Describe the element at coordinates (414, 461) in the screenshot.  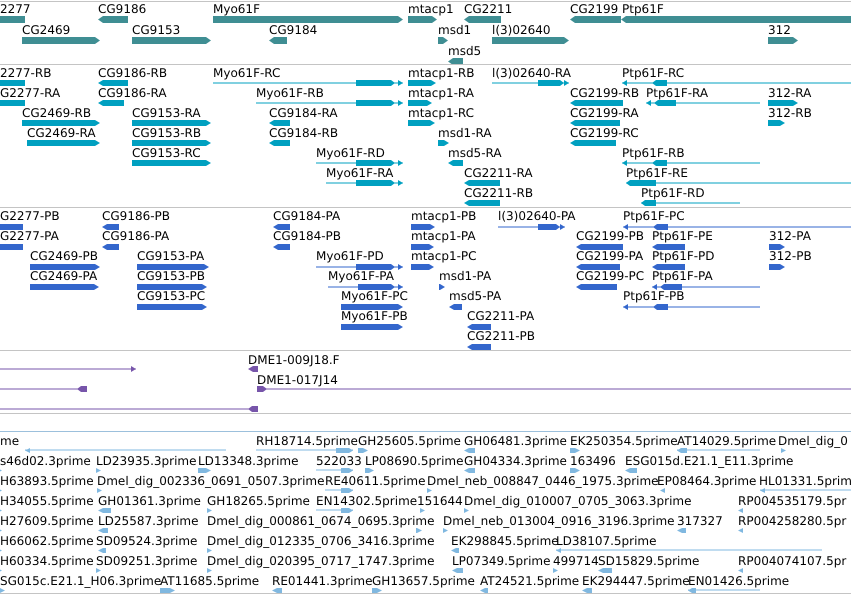
I see `feature-label: LP08690.5prime` at that location.